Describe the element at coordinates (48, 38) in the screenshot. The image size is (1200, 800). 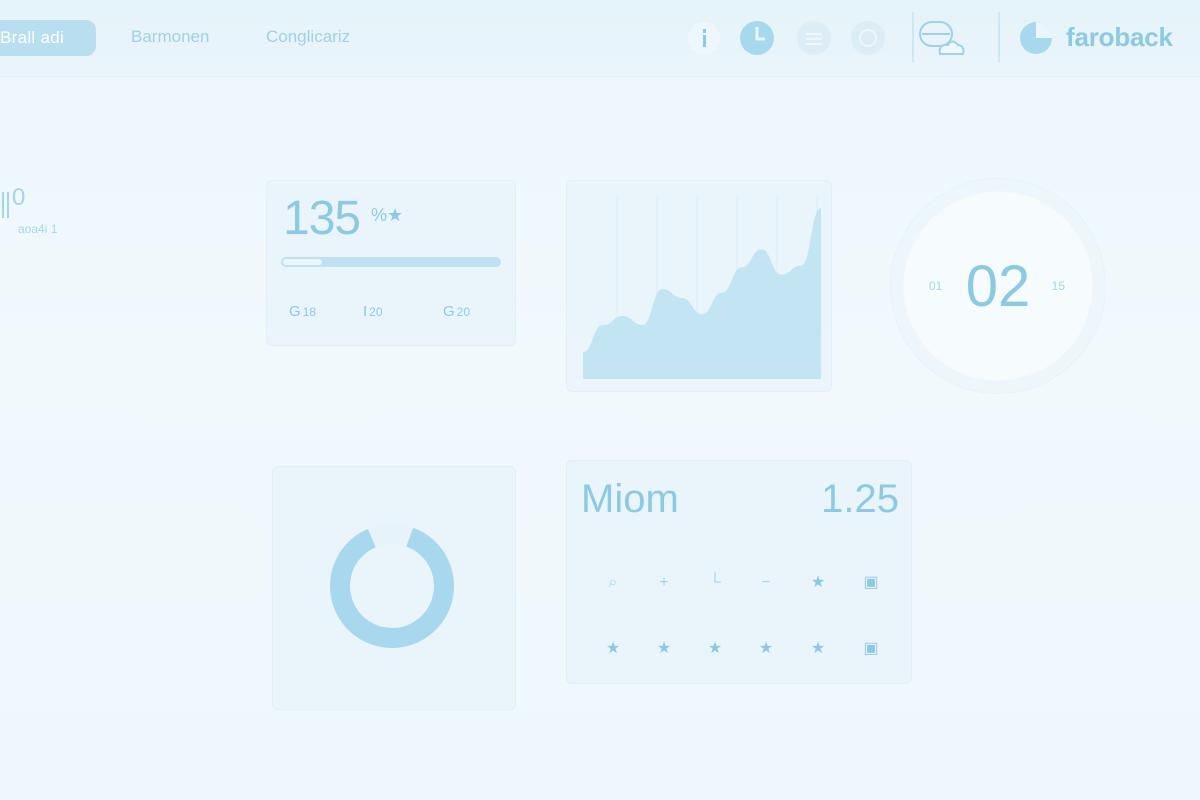
I see `nav-tab-brall-adi: Brall adi` at that location.